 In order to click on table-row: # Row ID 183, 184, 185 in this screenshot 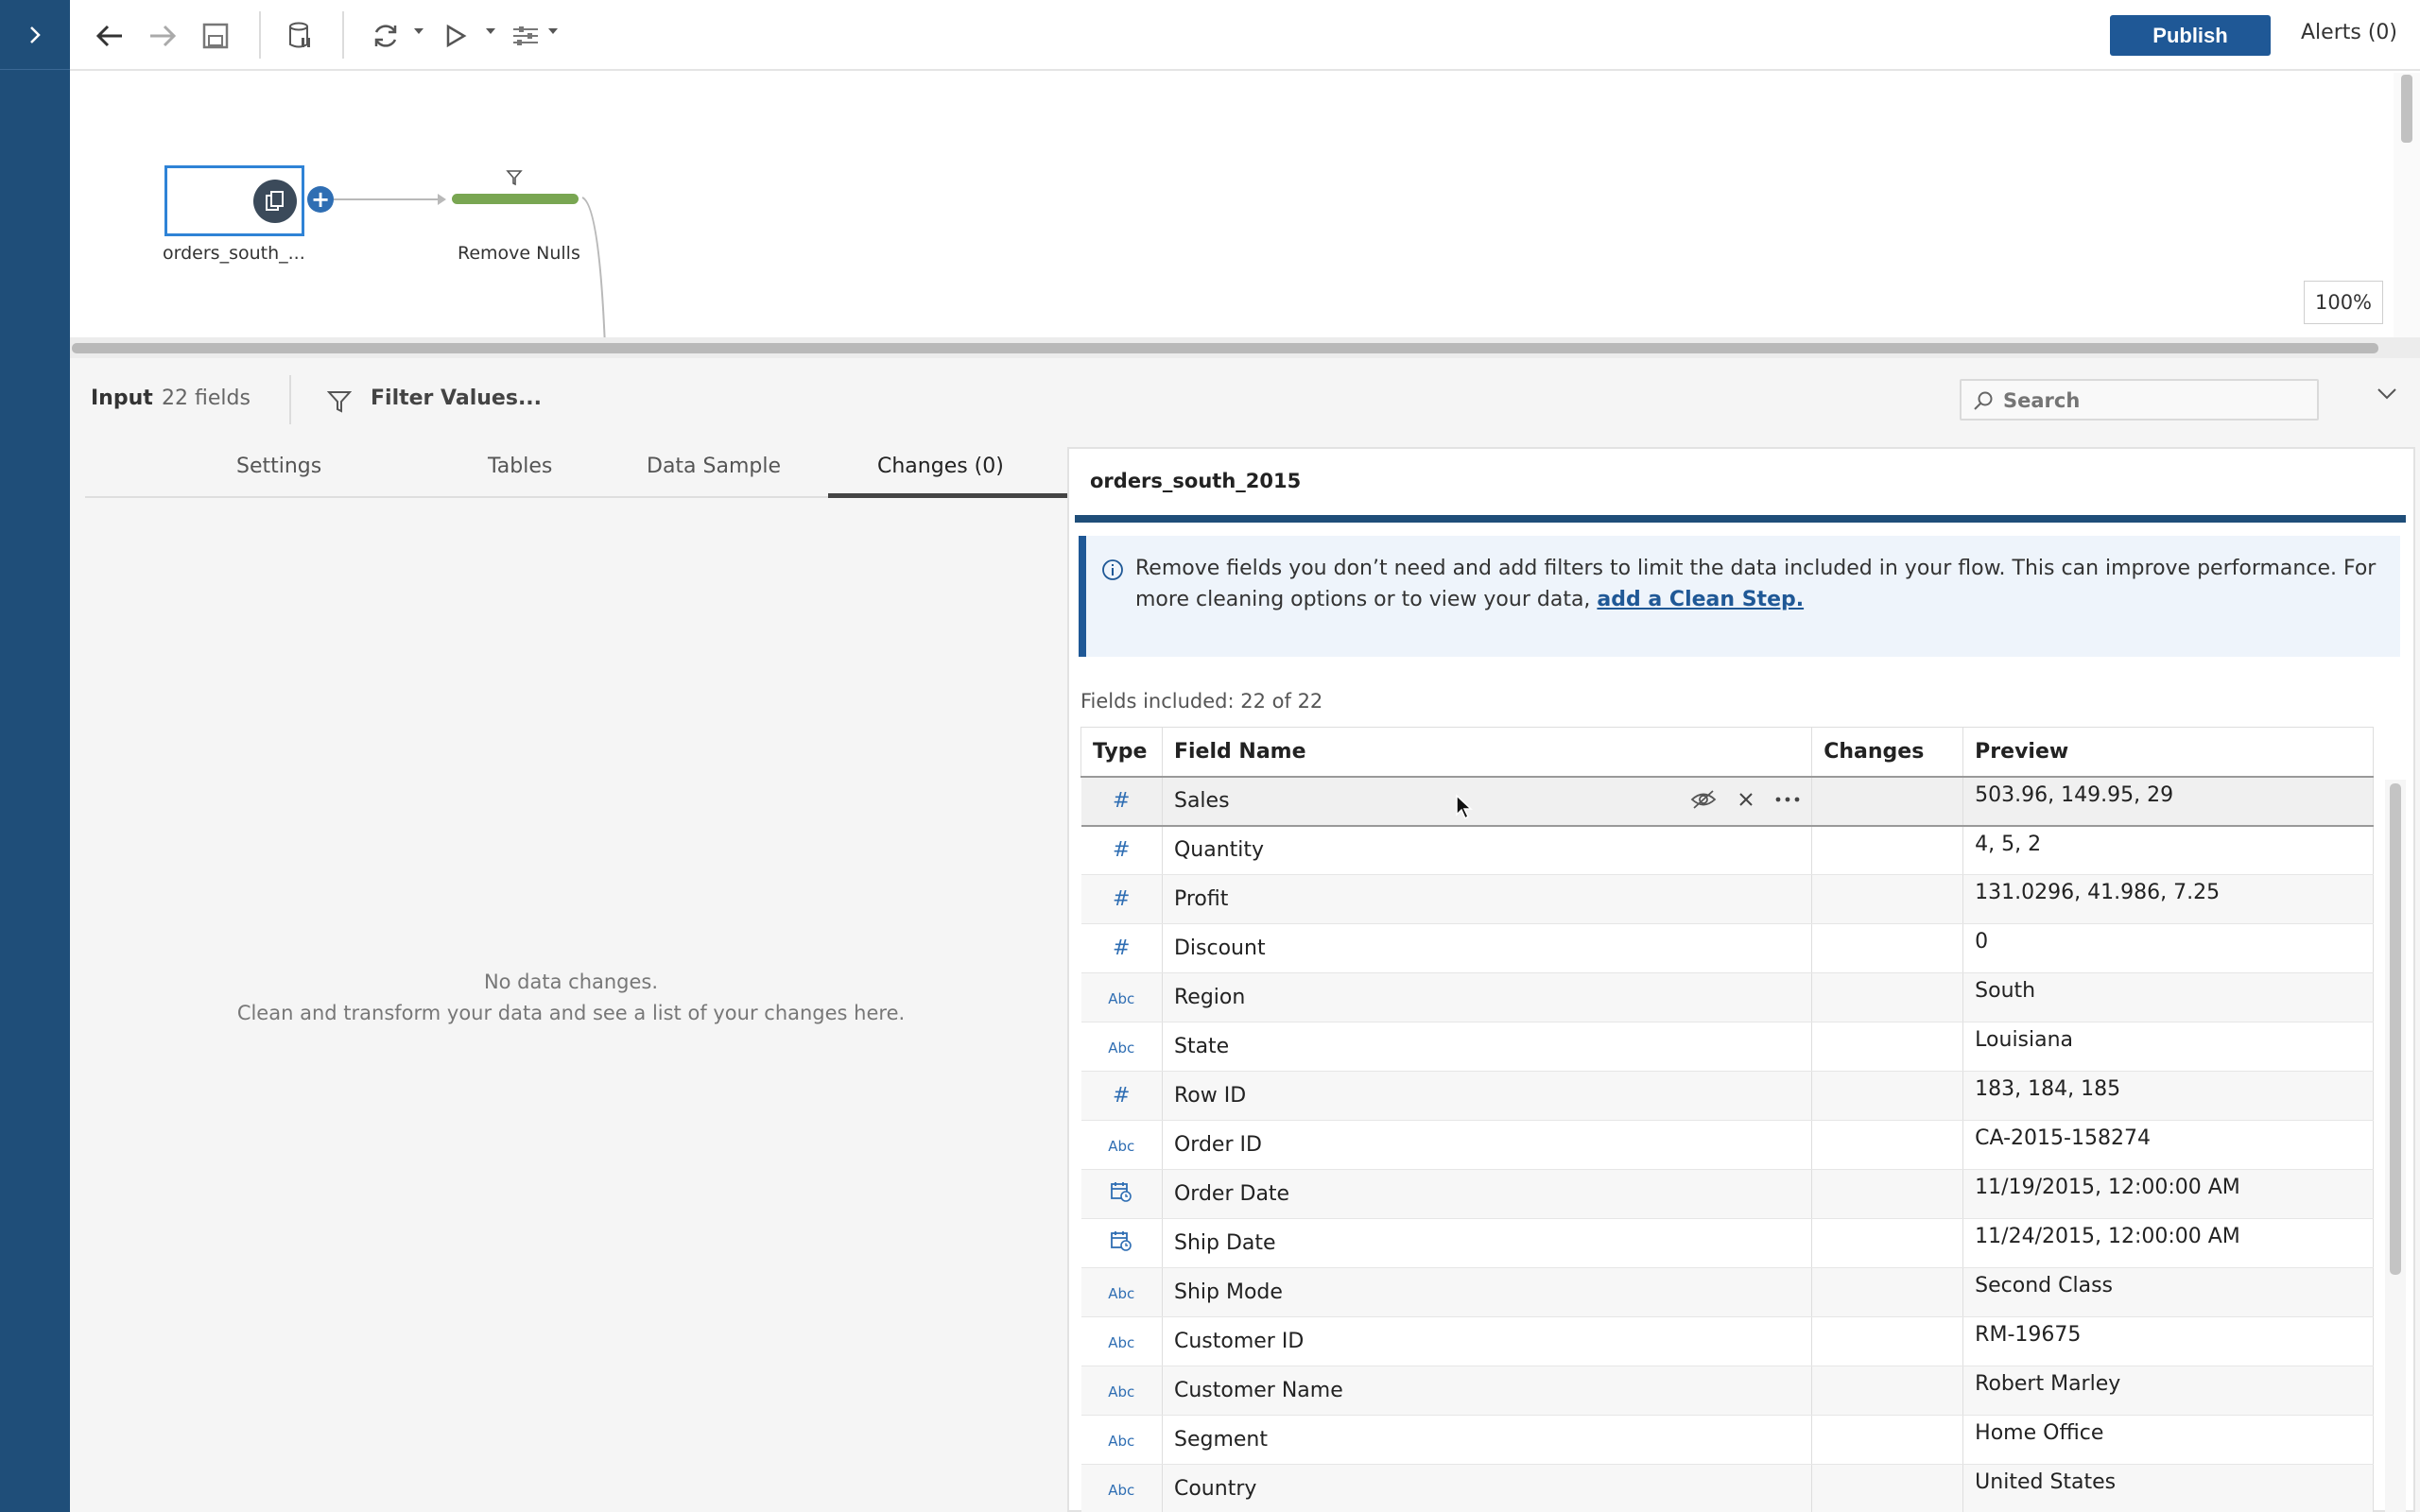, I will do `click(1727, 1096)`.